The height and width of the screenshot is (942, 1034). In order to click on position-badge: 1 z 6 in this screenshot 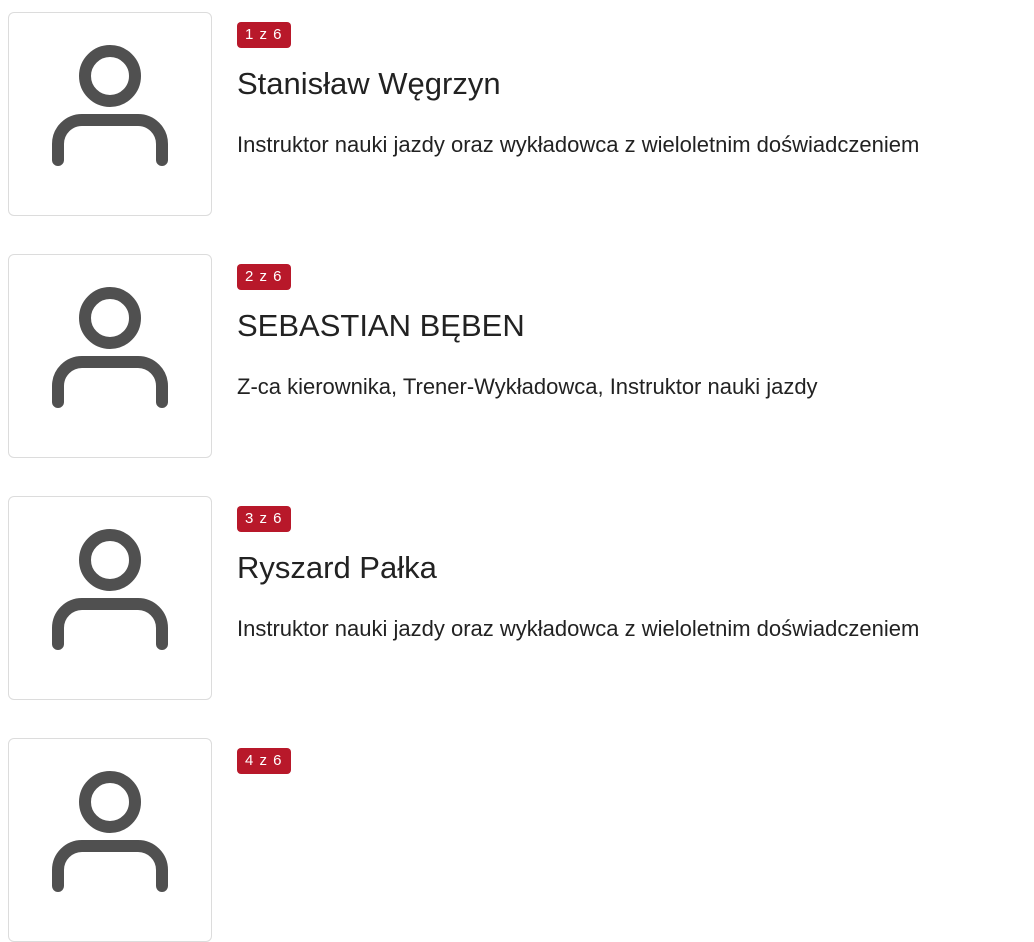, I will do `click(264, 35)`.